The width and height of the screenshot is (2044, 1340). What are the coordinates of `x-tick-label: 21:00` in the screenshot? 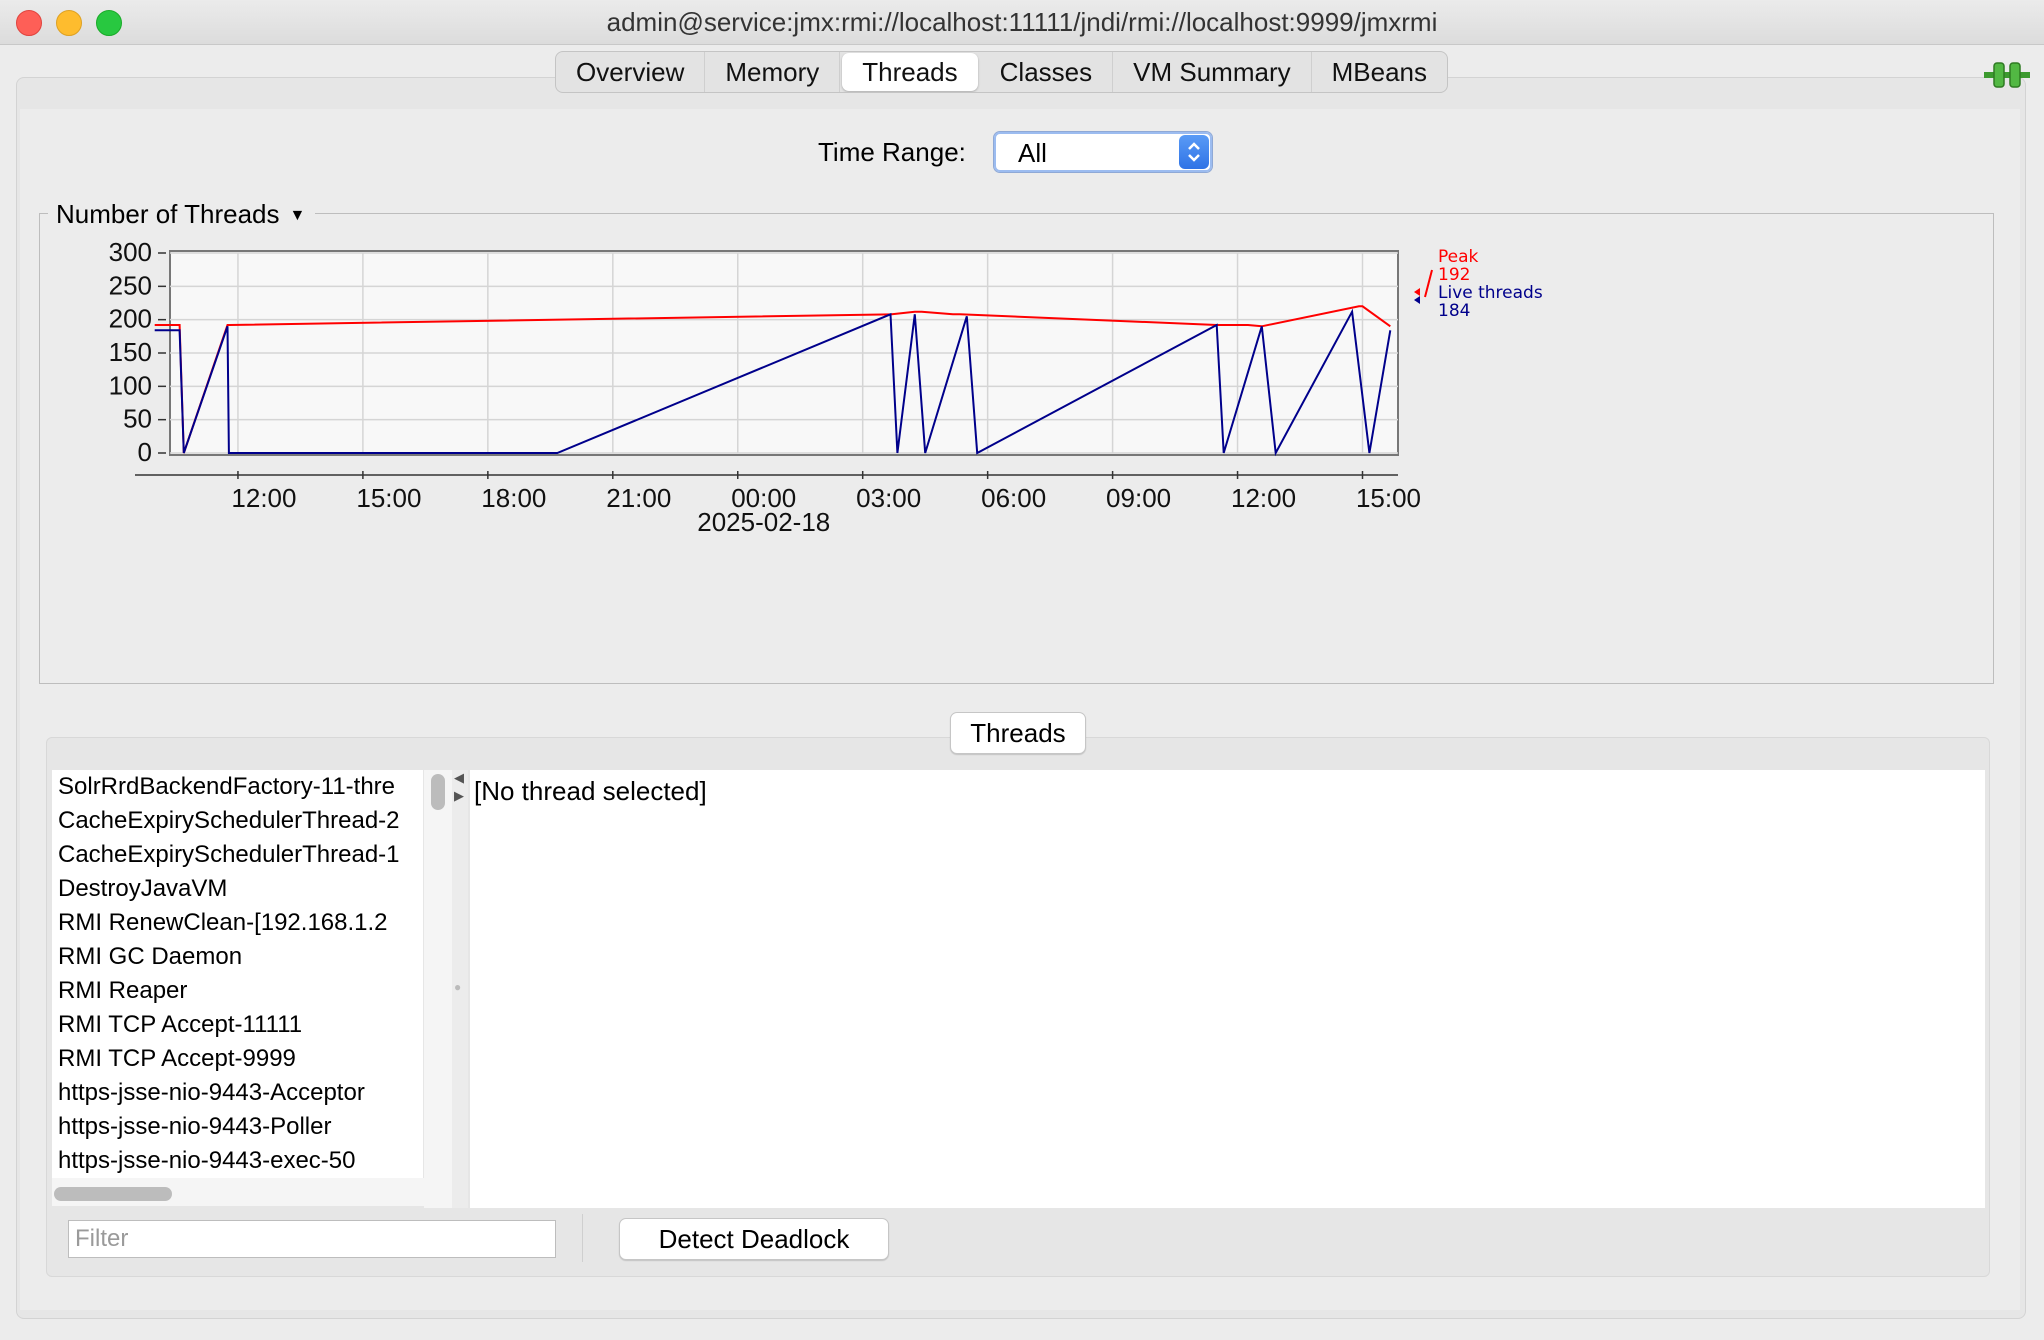 It's located at (638, 498).